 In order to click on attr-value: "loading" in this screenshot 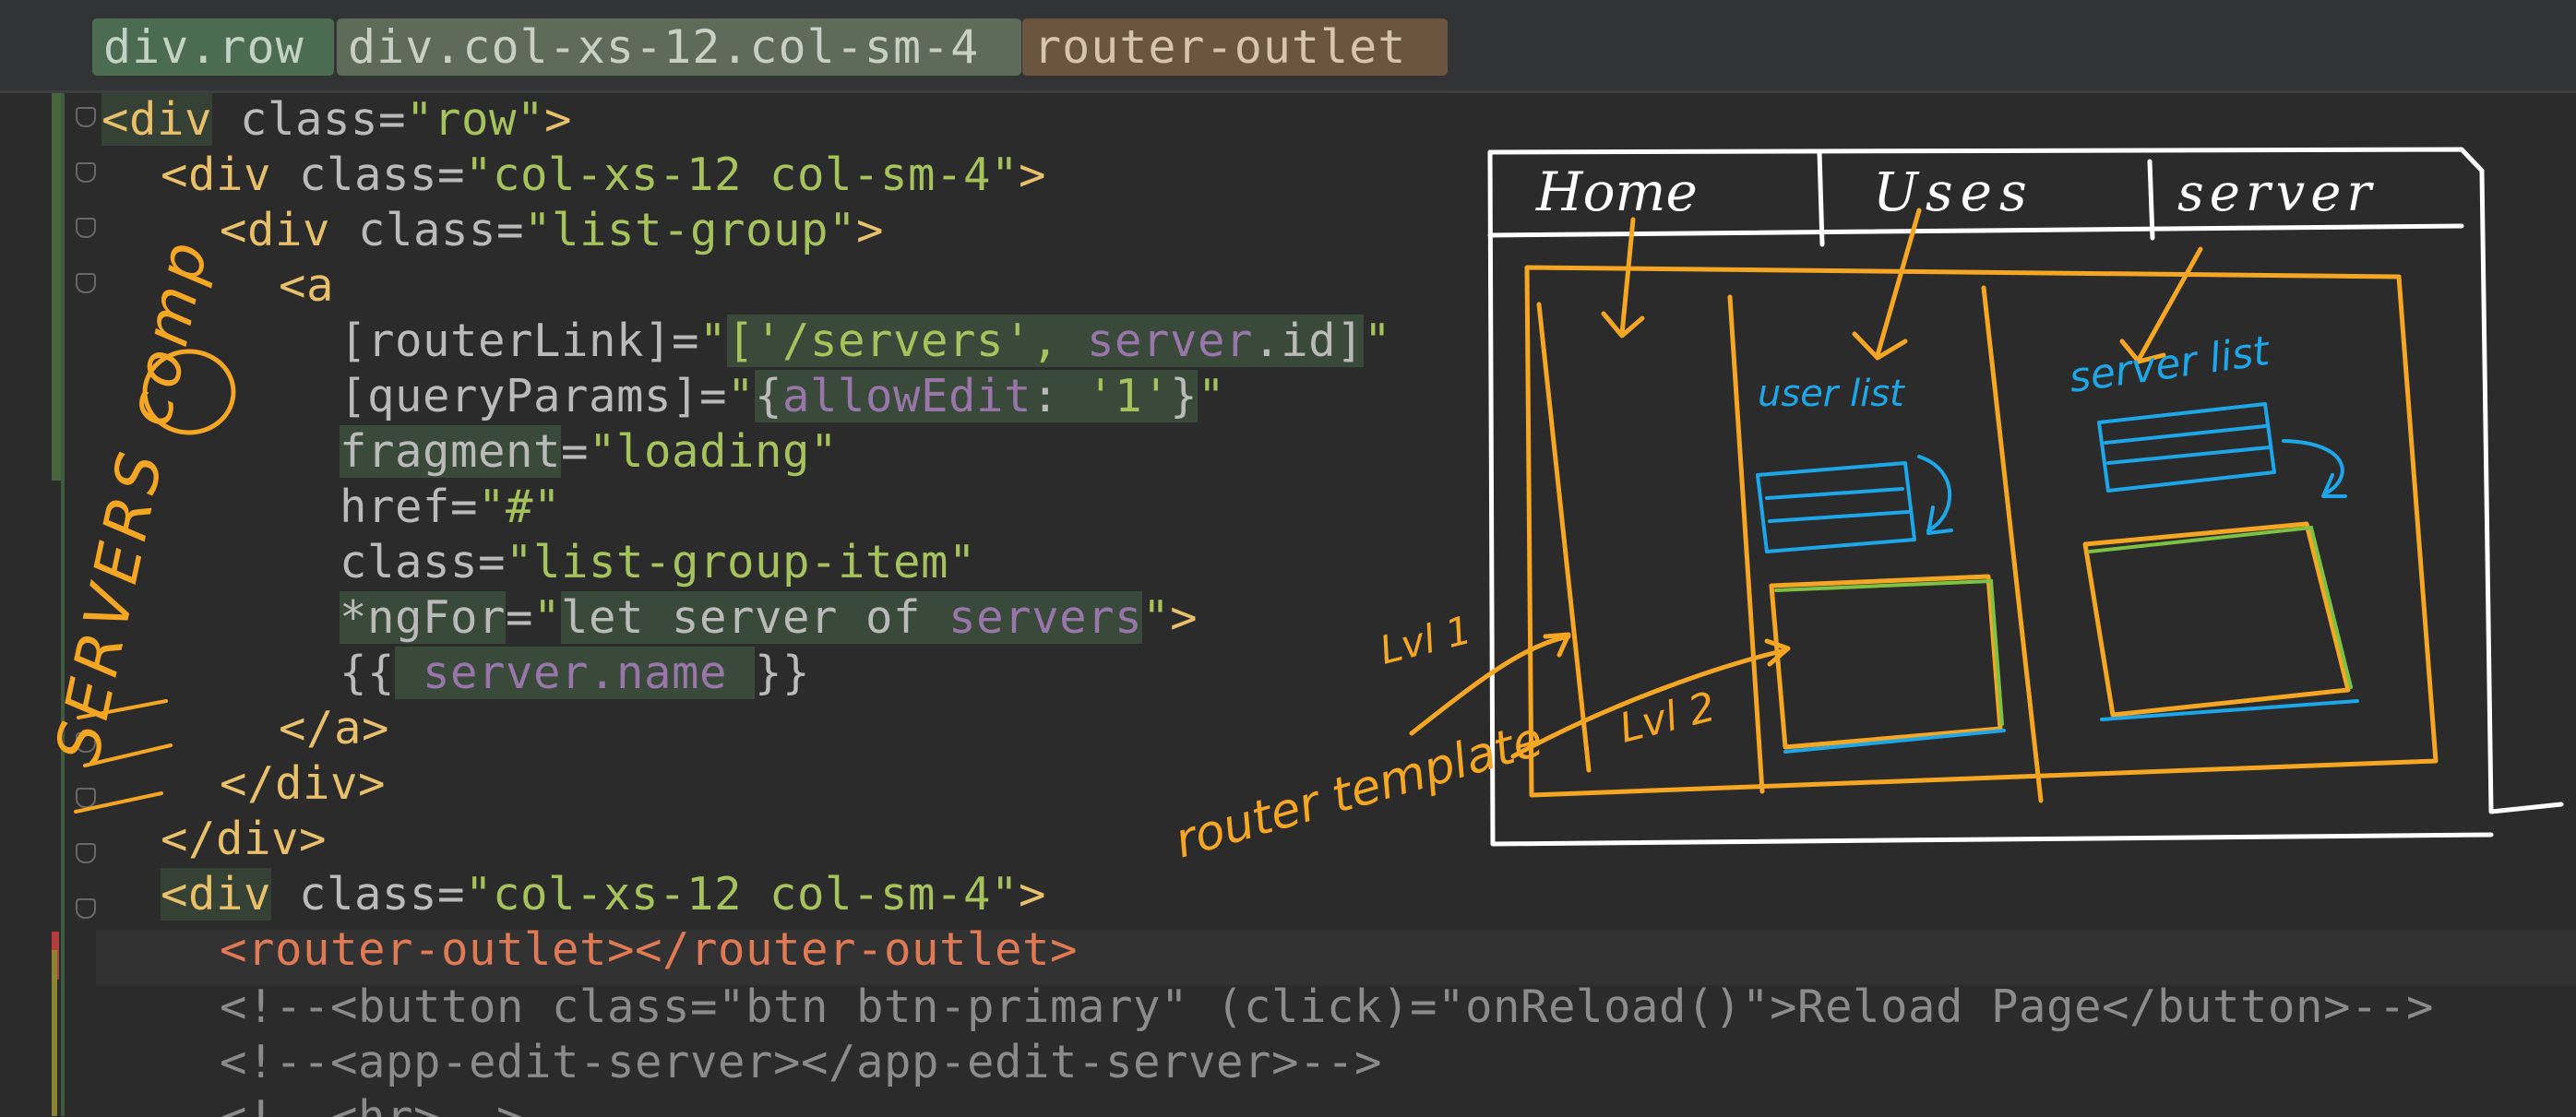, I will do `click(714, 451)`.